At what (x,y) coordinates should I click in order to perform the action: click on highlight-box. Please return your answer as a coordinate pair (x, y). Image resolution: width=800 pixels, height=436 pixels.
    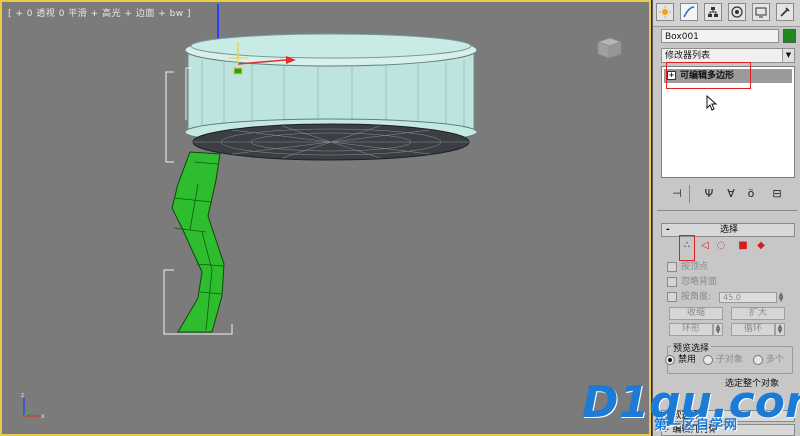
    Looking at the image, I should click on (708, 75).